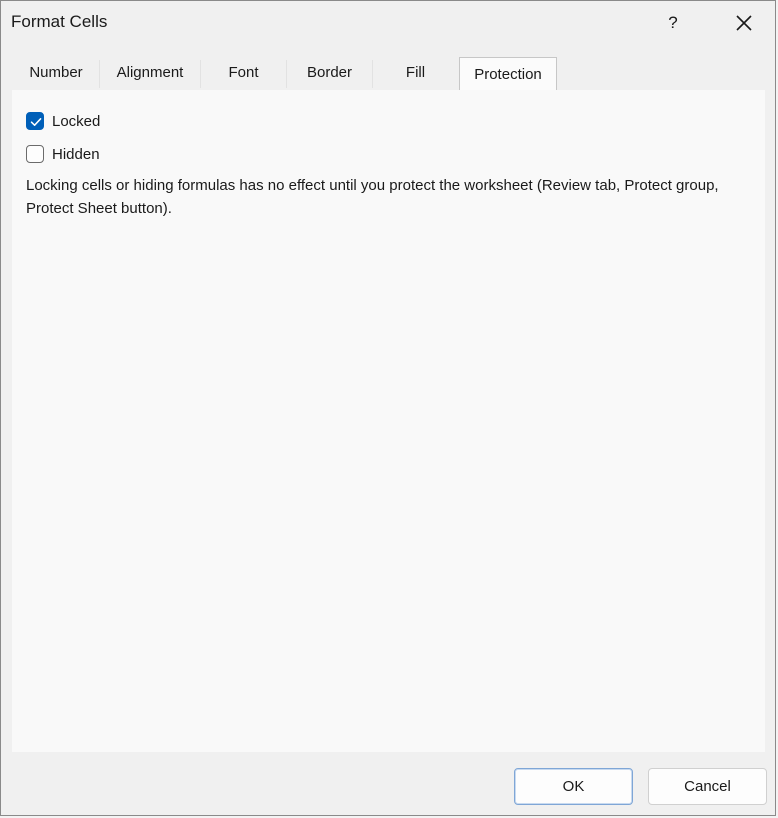 The width and height of the screenshot is (778, 818). Describe the element at coordinates (329, 73) in the screenshot. I see `tab-border: Border` at that location.